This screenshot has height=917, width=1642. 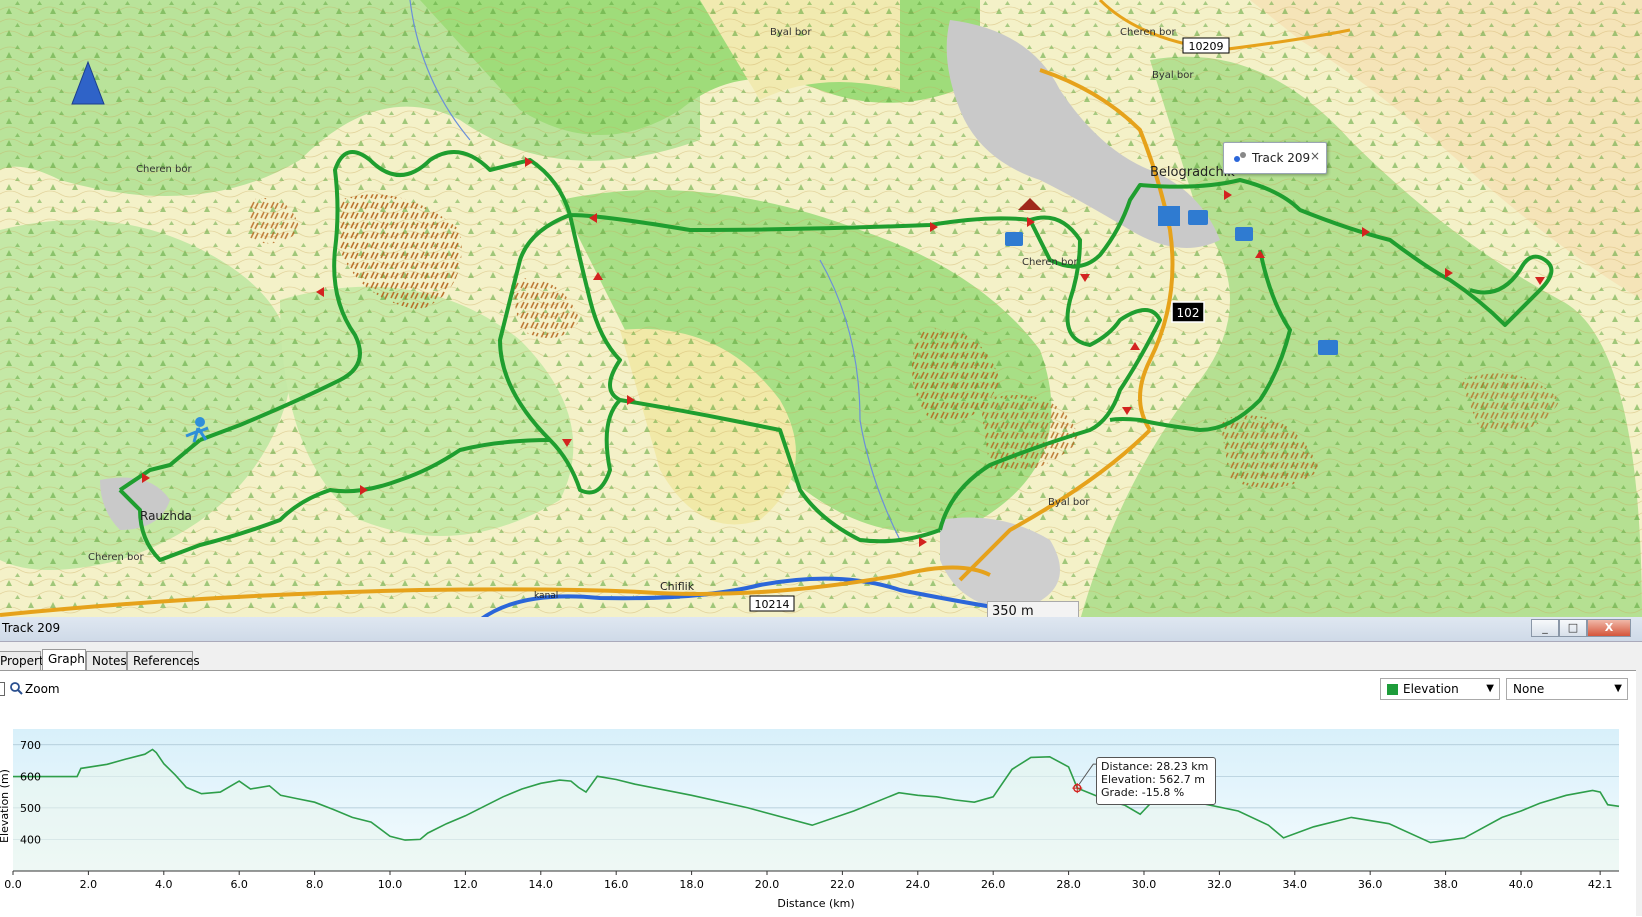 What do you see at coordinates (1370, 884) in the screenshot?
I see `x-tick-label: 36.0` at bounding box center [1370, 884].